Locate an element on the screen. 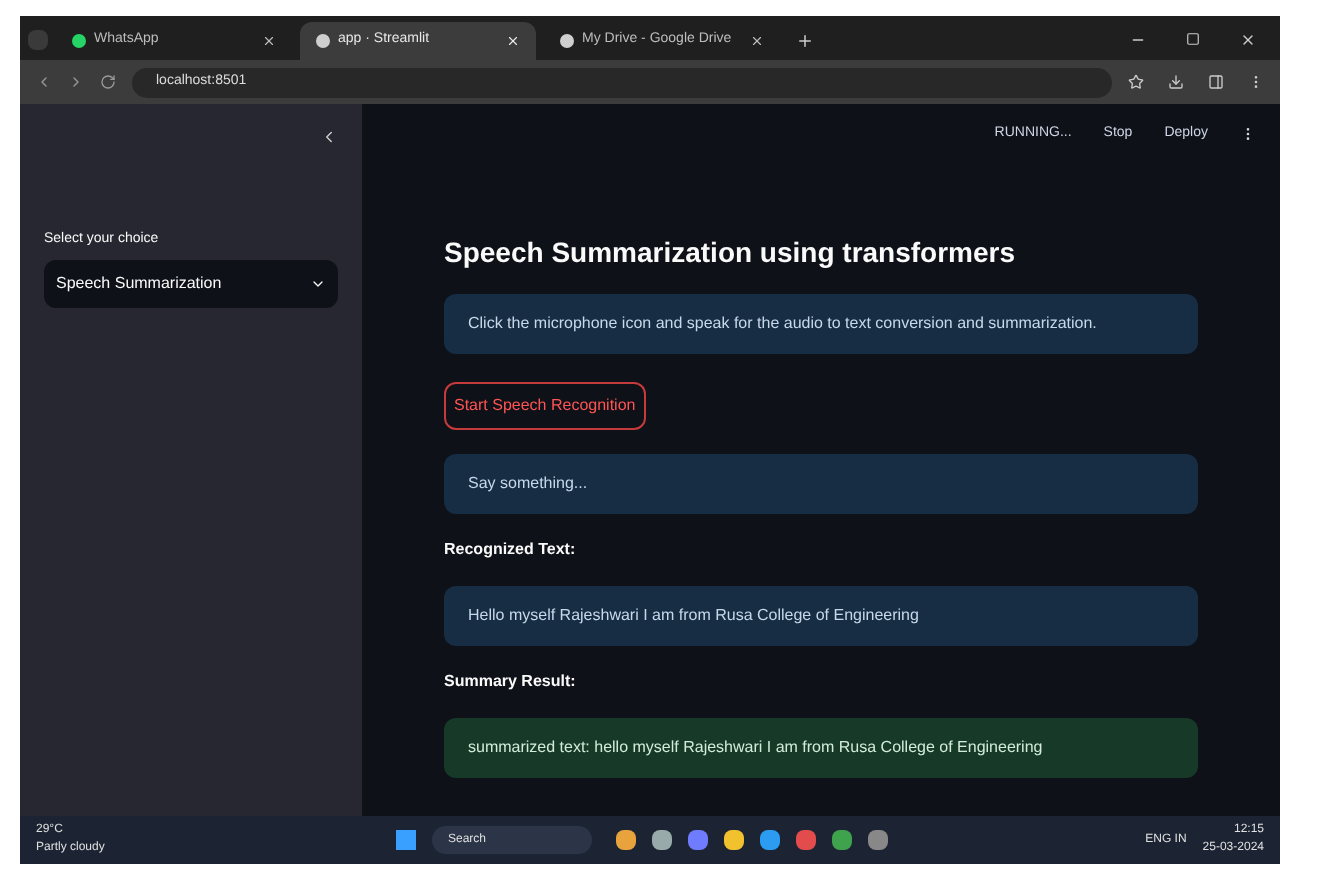  side-panel-icon is located at coordinates (1216, 82).